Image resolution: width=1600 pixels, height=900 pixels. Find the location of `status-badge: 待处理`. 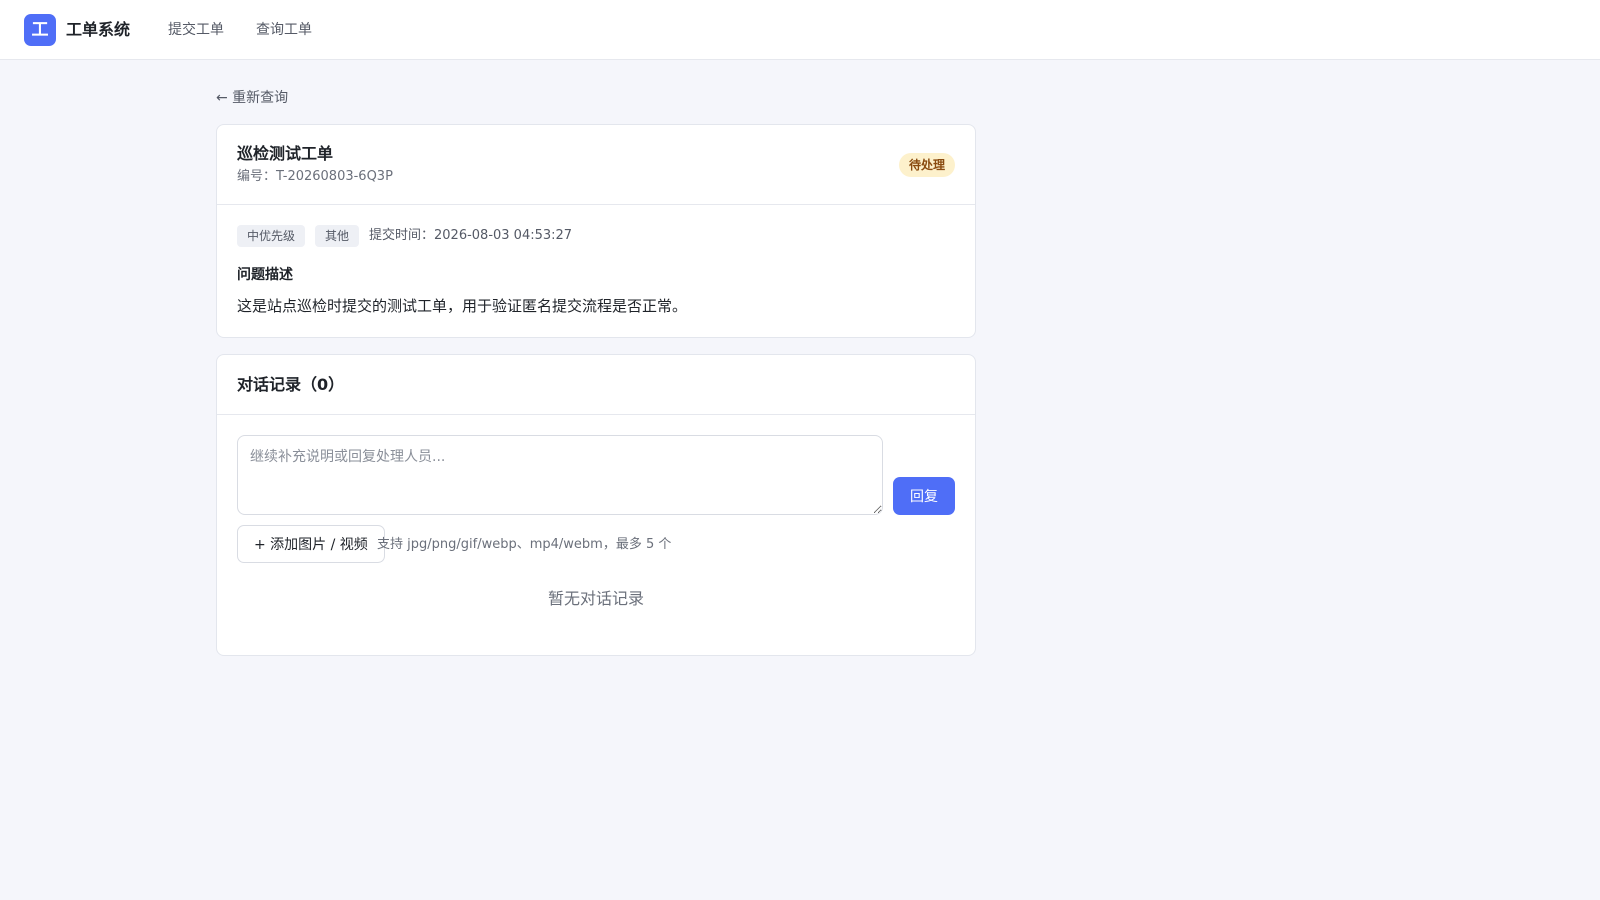

status-badge: 待处理 is located at coordinates (926, 165).